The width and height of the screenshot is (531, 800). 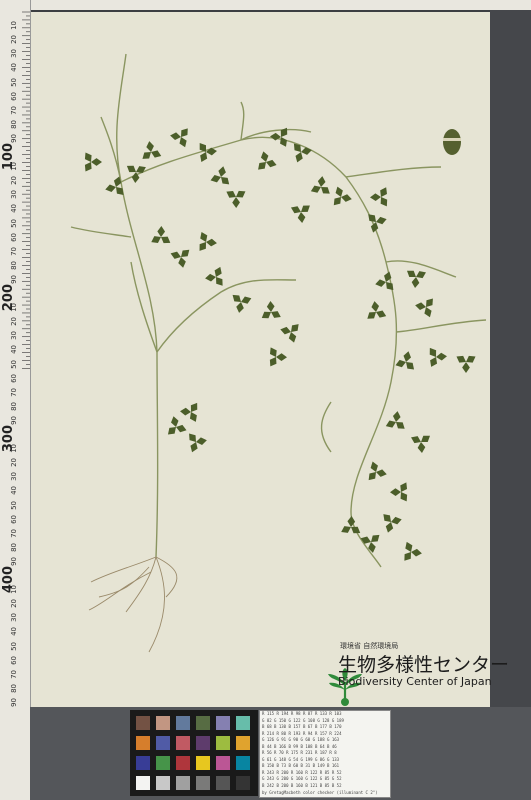 What do you see at coordinates (415, 681) in the screenshot?
I see `org-name-english: Biodiversity Center of Japan` at bounding box center [415, 681].